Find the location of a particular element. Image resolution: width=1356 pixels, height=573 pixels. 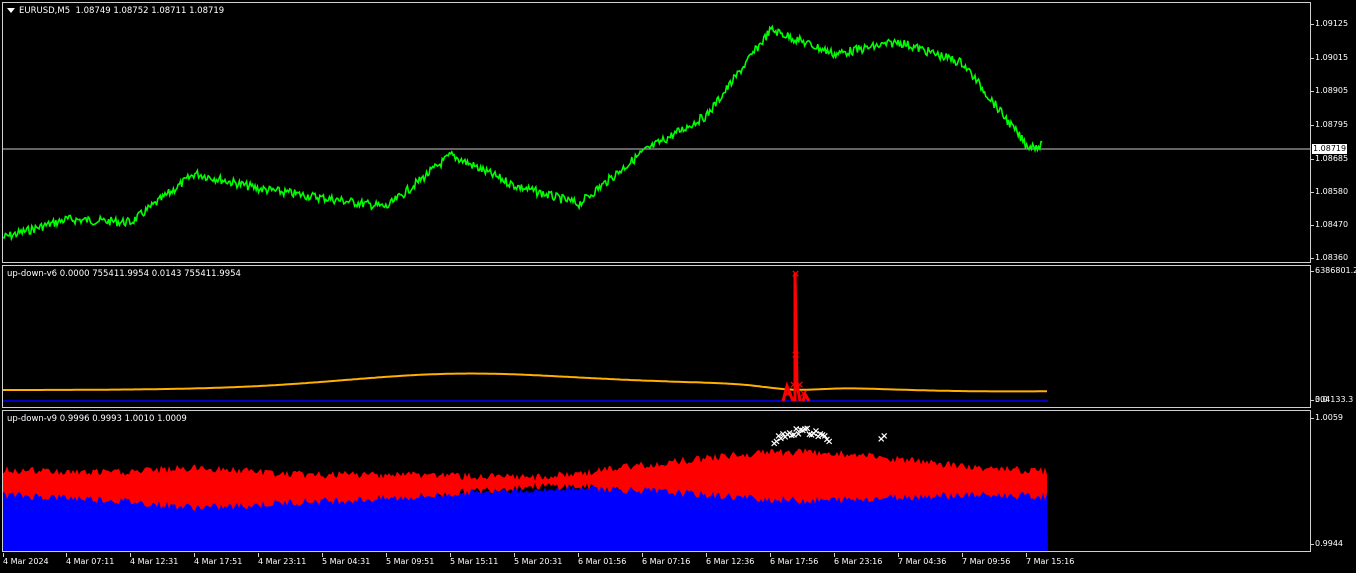

time-tick: 4 Mar 17:51 is located at coordinates (218, 559).